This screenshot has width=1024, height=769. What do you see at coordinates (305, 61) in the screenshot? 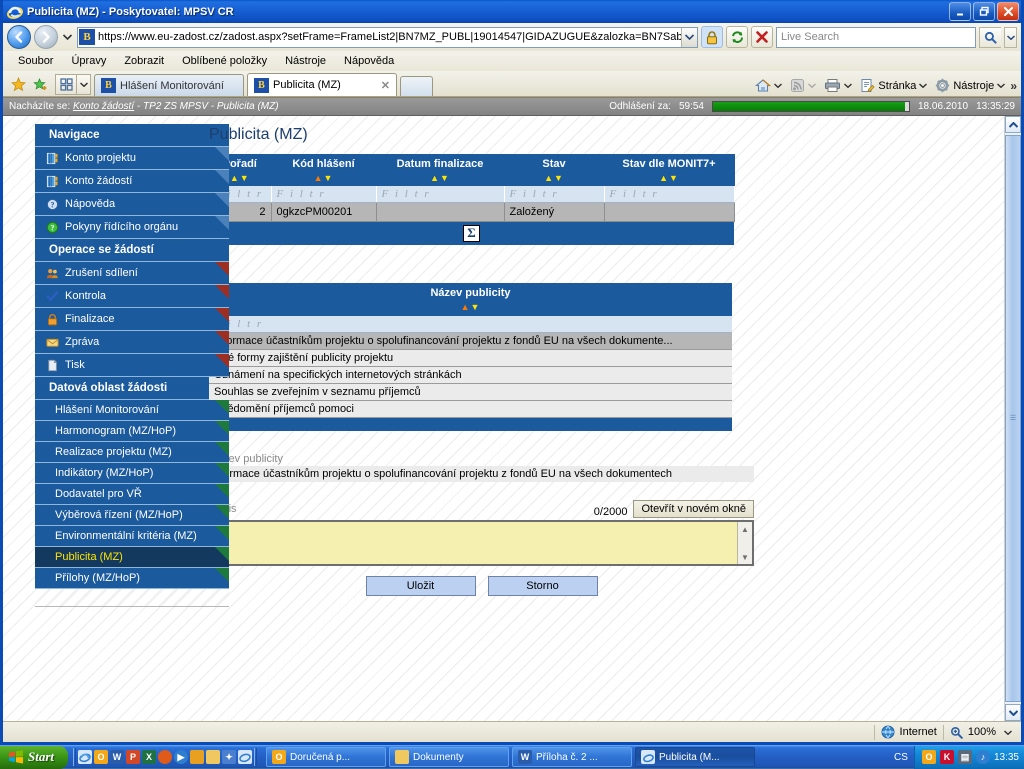
I see `menu-item-nastroje: Nástroje` at bounding box center [305, 61].